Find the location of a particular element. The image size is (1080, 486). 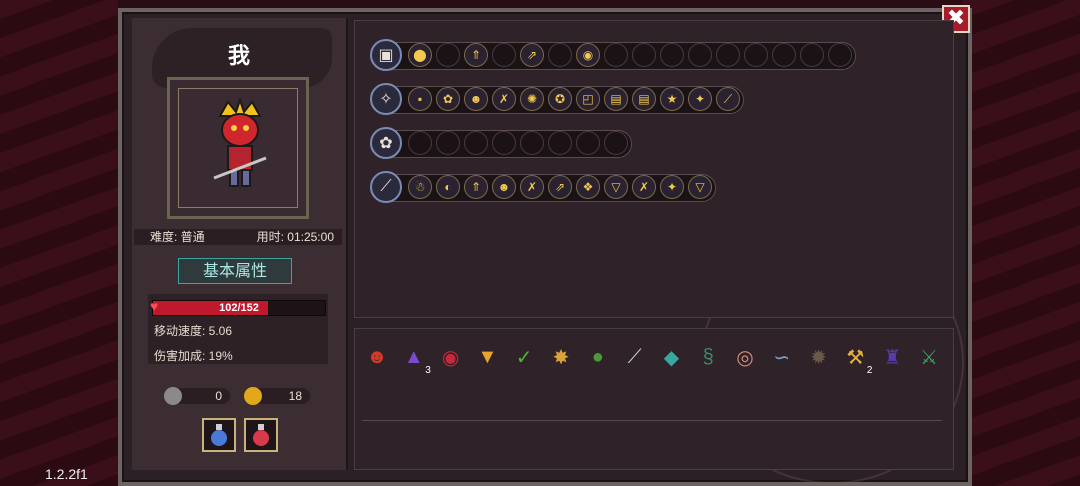

player-name: 我 is located at coordinates (238, 55).